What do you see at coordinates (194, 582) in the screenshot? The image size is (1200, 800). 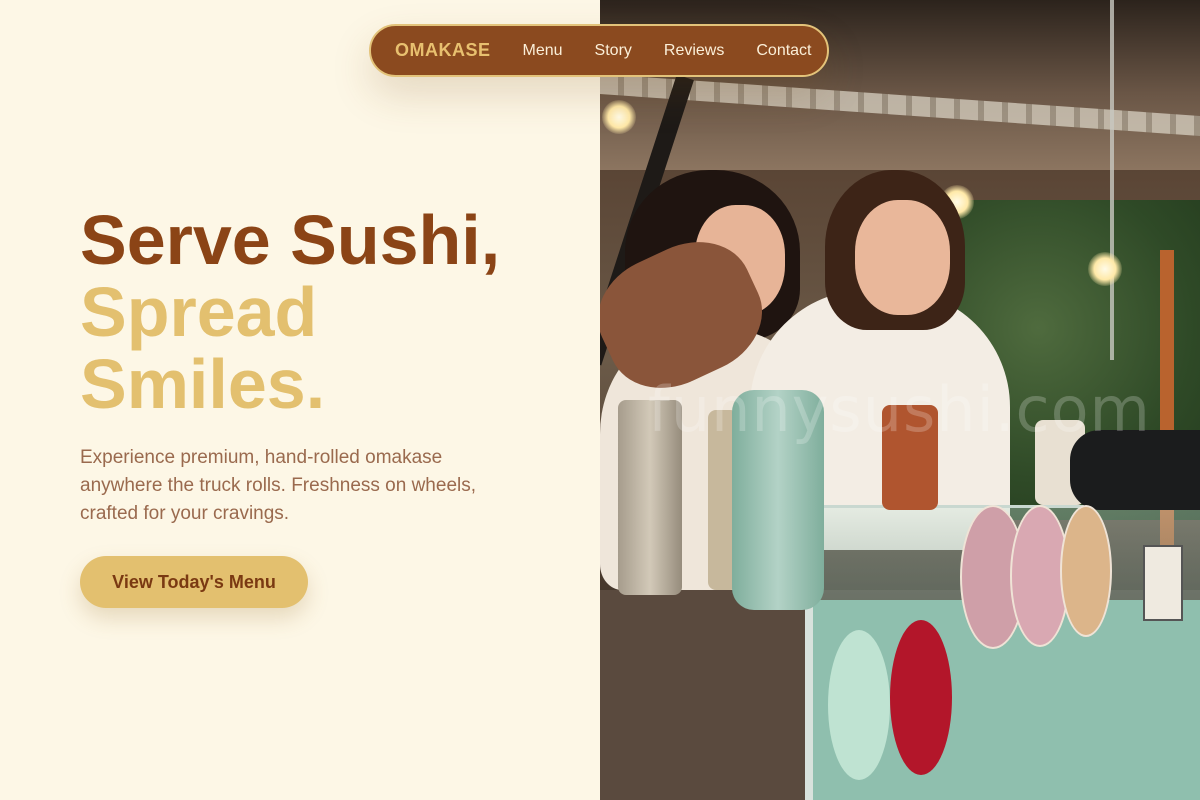 I see `view-menu-button: View Today's Menu` at bounding box center [194, 582].